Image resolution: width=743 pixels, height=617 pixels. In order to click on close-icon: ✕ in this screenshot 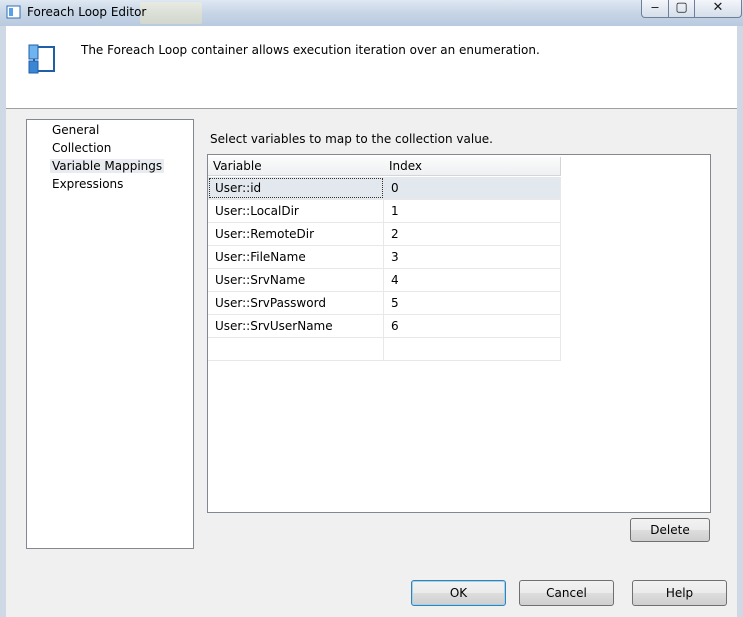, I will do `click(718, 7)`.